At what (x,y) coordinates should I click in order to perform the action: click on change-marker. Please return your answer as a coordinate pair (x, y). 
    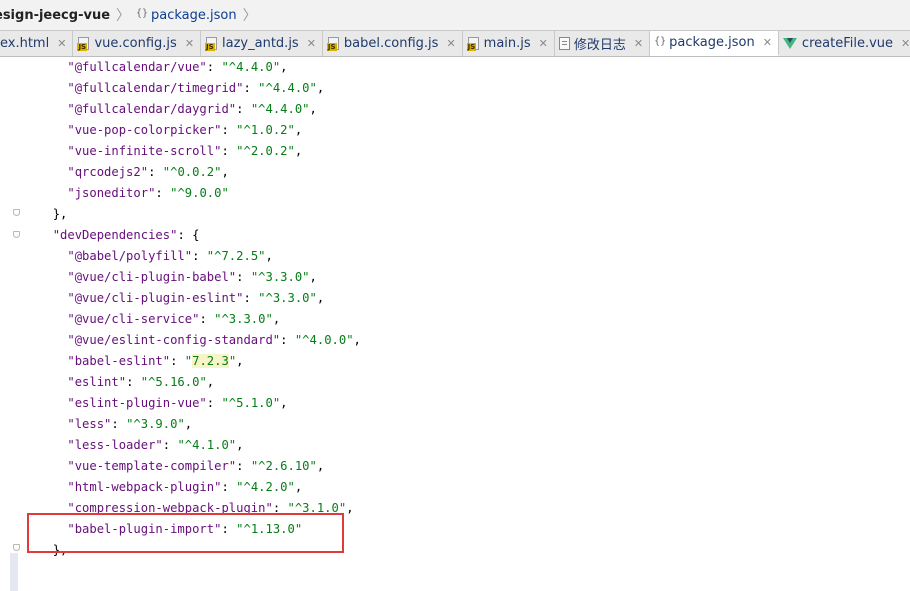
    Looking at the image, I should click on (14, 572).